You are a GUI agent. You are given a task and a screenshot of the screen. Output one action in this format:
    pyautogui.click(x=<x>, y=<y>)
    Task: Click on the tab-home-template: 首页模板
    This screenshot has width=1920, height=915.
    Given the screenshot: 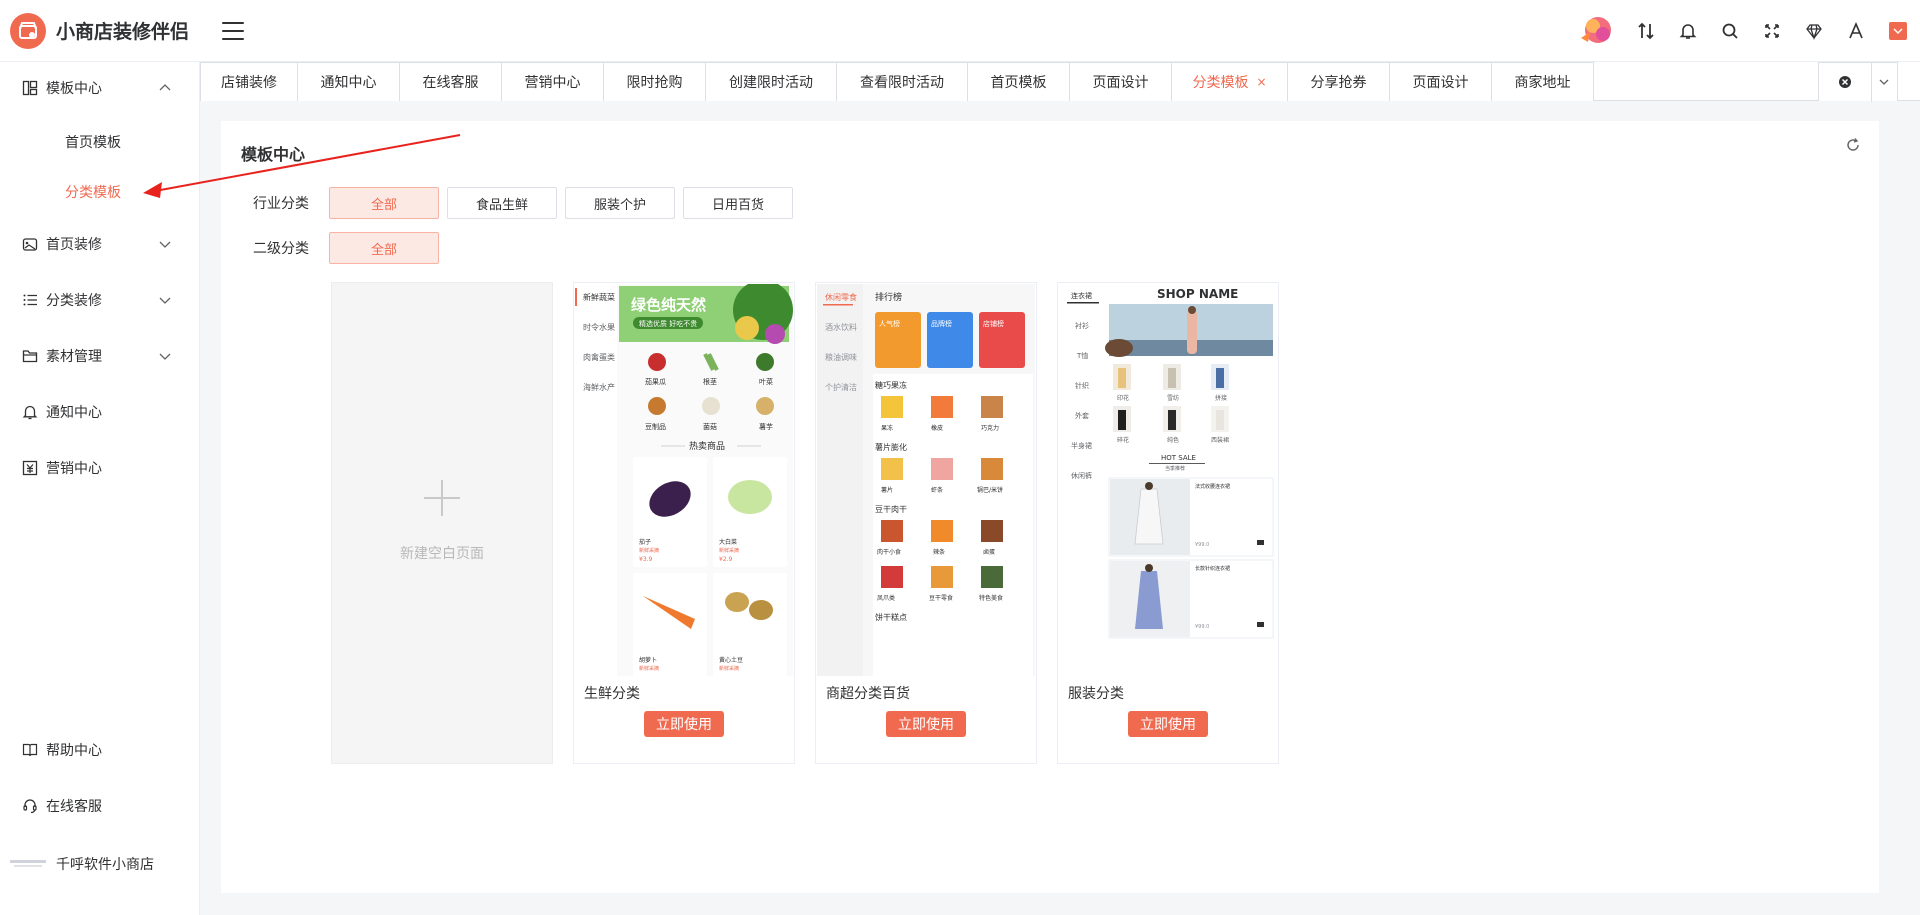 What is the action you would take?
    pyautogui.click(x=1018, y=81)
    